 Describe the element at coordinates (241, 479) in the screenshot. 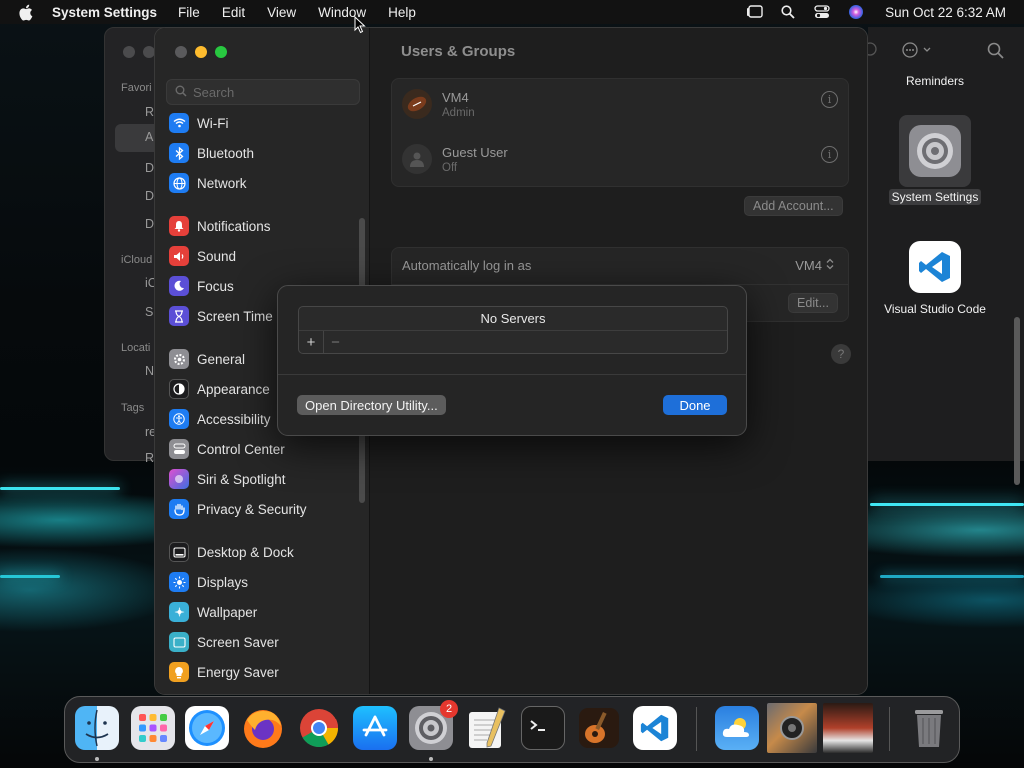

I see `sidebar-item-label: Siri & Spotlight` at that location.